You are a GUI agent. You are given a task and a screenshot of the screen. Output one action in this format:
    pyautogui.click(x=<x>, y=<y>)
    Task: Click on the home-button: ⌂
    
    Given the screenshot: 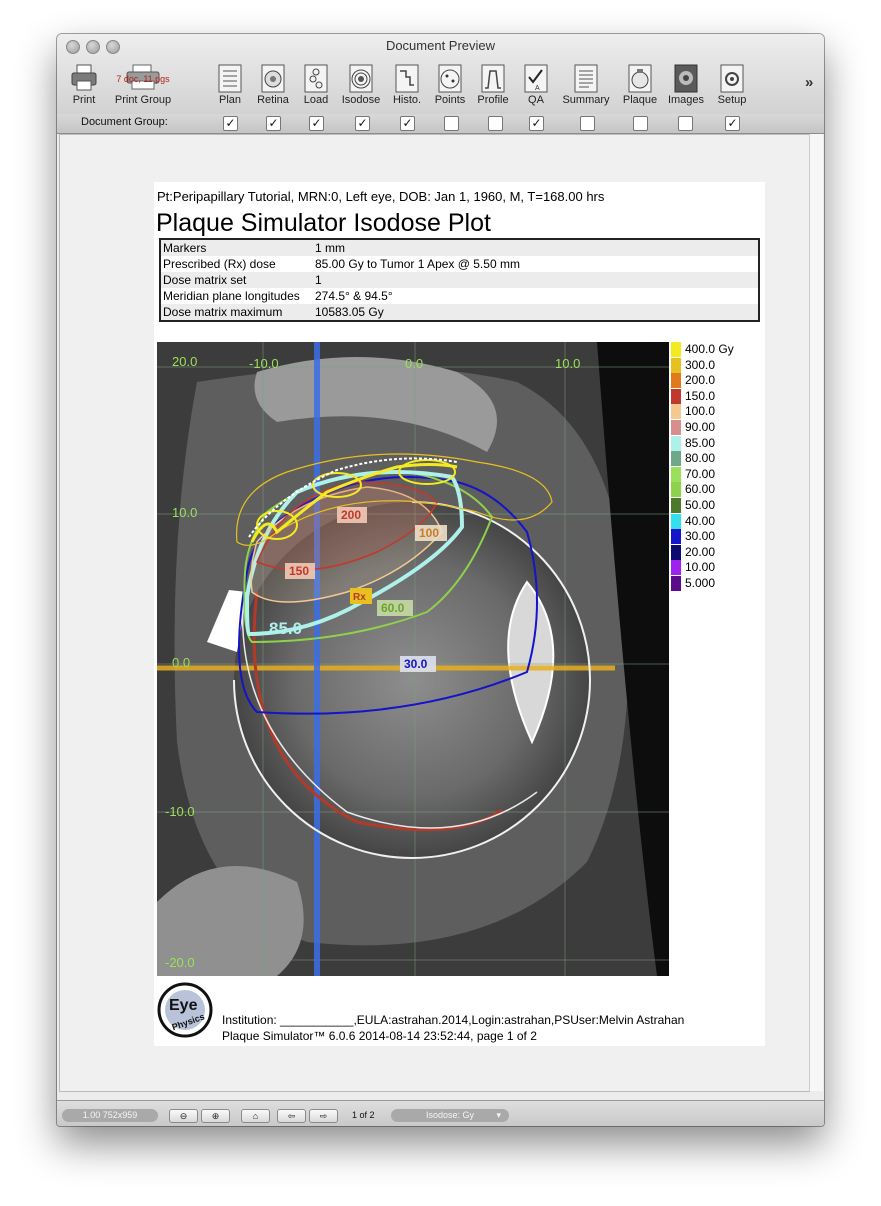 What is the action you would take?
    pyautogui.click(x=255, y=1116)
    